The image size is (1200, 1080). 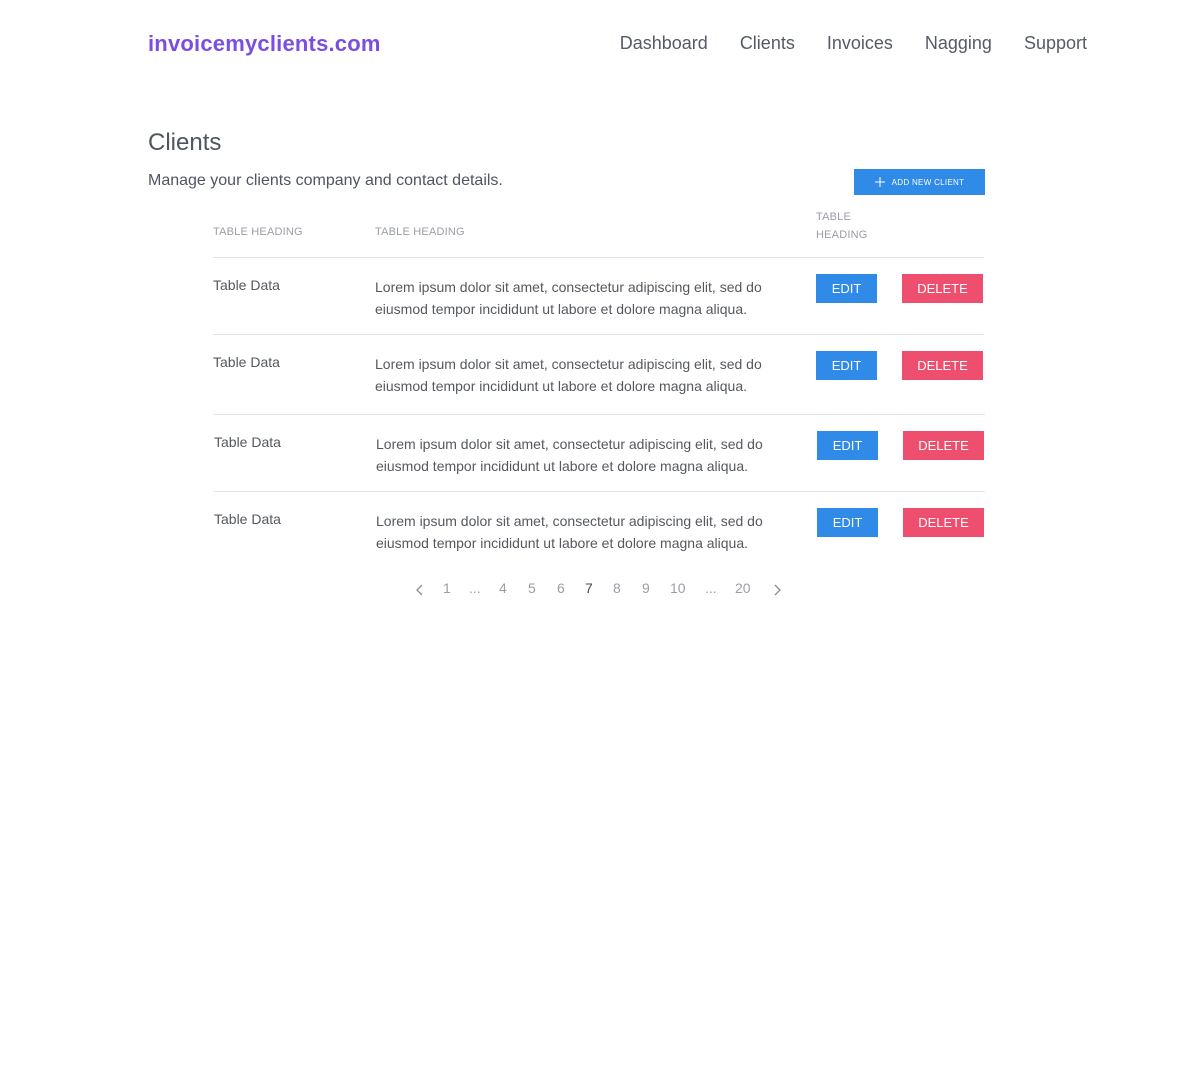 What do you see at coordinates (879, 182) in the screenshot?
I see `plus-icon` at bounding box center [879, 182].